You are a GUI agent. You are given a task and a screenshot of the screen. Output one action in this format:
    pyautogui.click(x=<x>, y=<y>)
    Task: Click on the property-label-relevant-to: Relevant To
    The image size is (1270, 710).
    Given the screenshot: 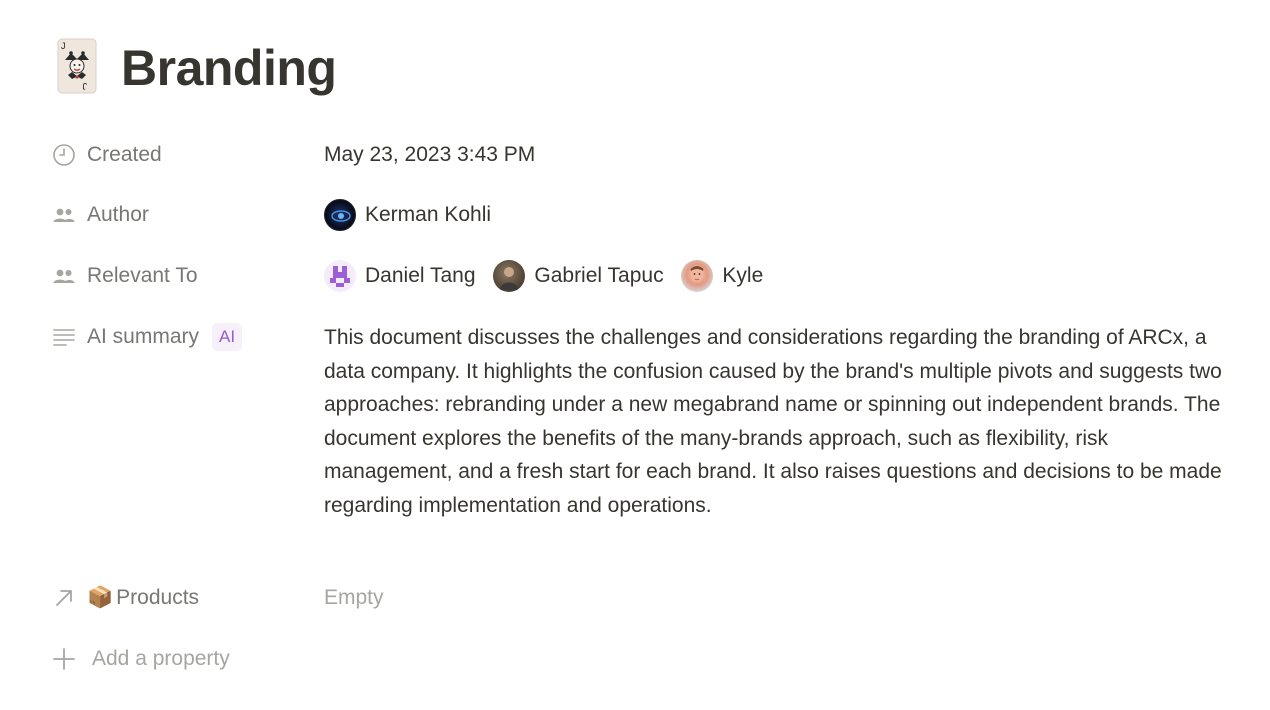 What is the action you would take?
    pyautogui.click(x=125, y=276)
    